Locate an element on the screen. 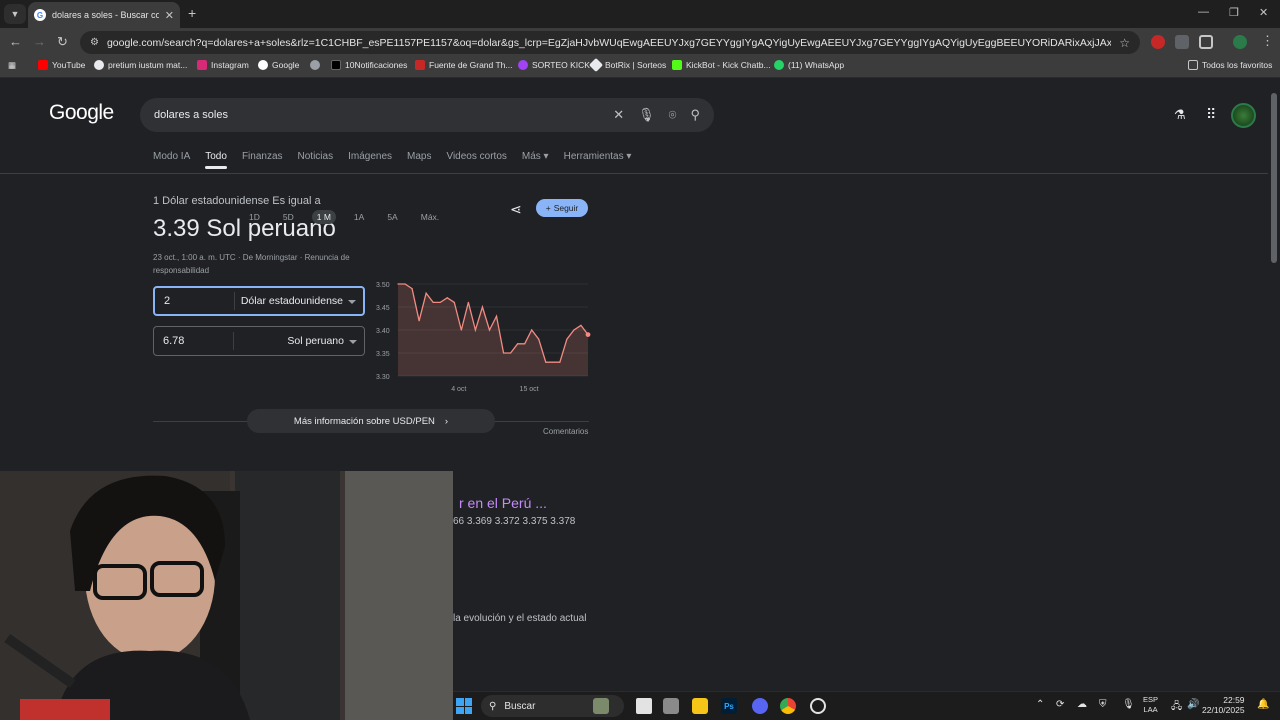  bookmark-whatsapp: (11) WhatsApp is located at coordinates (809, 65).